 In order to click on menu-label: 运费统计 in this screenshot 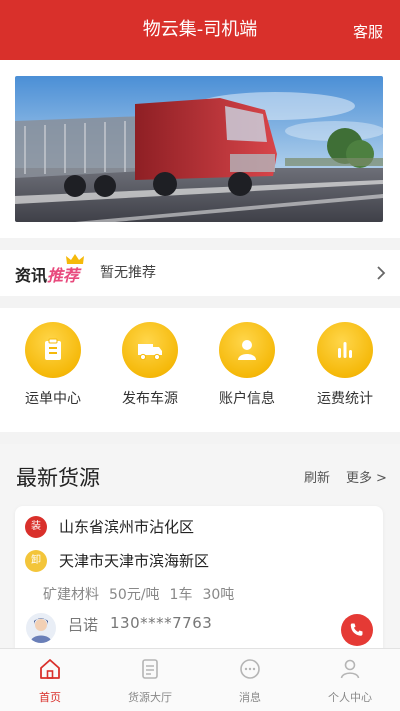, I will do `click(345, 399)`.